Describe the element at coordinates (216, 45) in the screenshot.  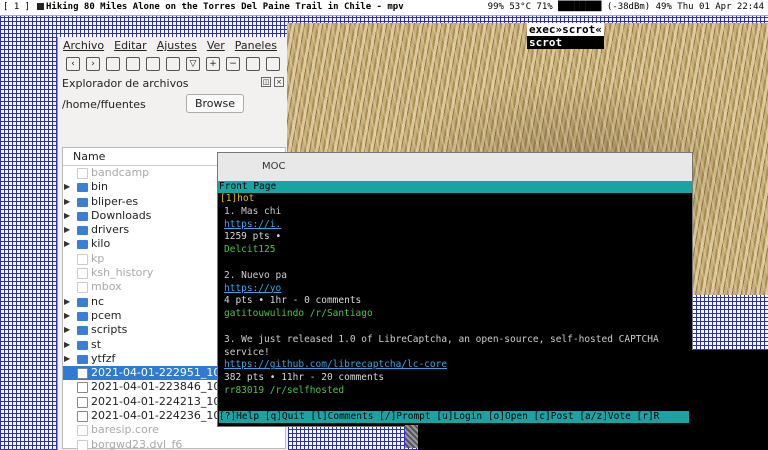
I see `menu-item: Ver` at that location.